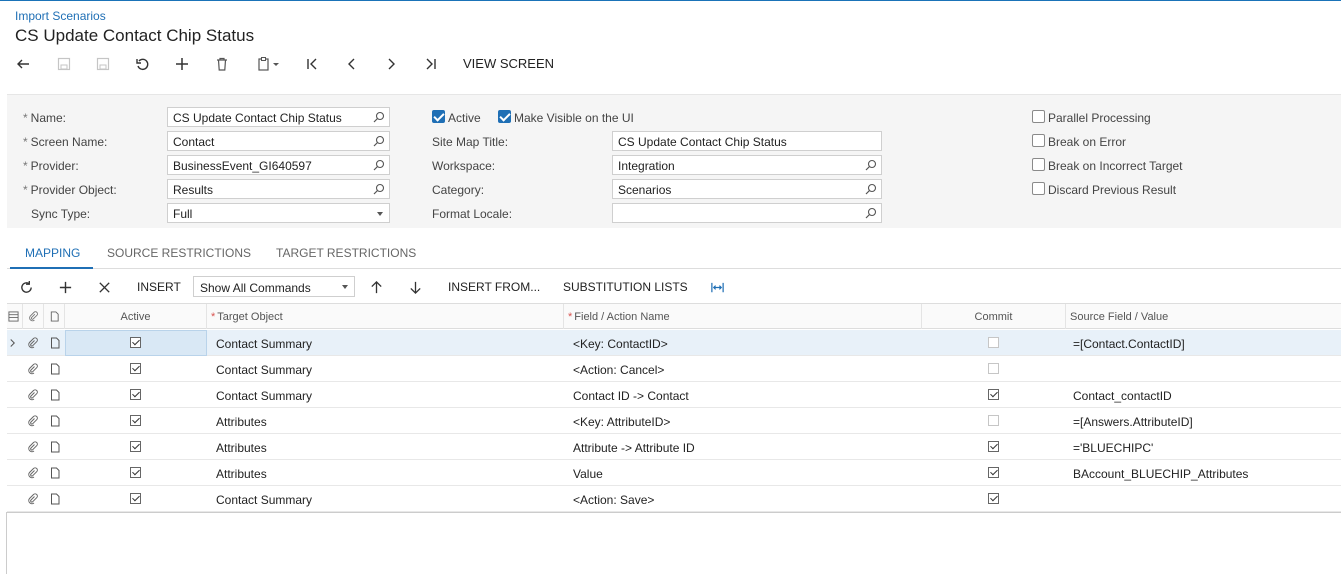  I want to click on undo-icon, so click(143, 64).